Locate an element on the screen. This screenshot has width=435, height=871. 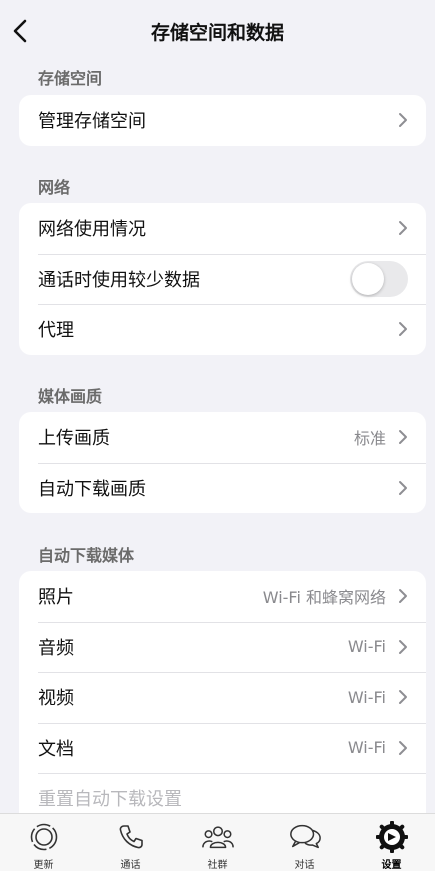
video-label: 视频 is located at coordinates (56, 699).